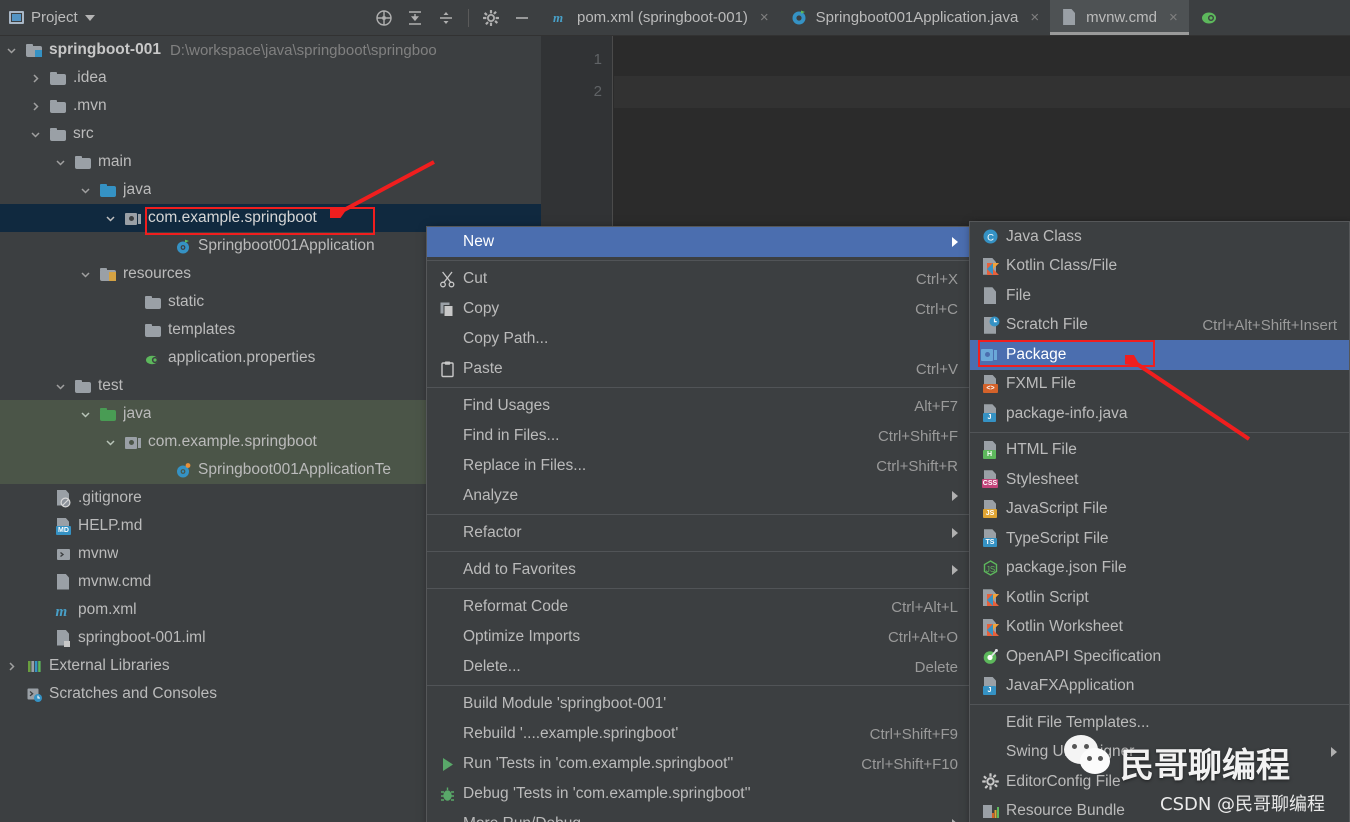 This screenshot has width=1350, height=822. Describe the element at coordinates (1159, 782) in the screenshot. I see `submenu-item-editorconfig-file: EditorConfig File` at that location.